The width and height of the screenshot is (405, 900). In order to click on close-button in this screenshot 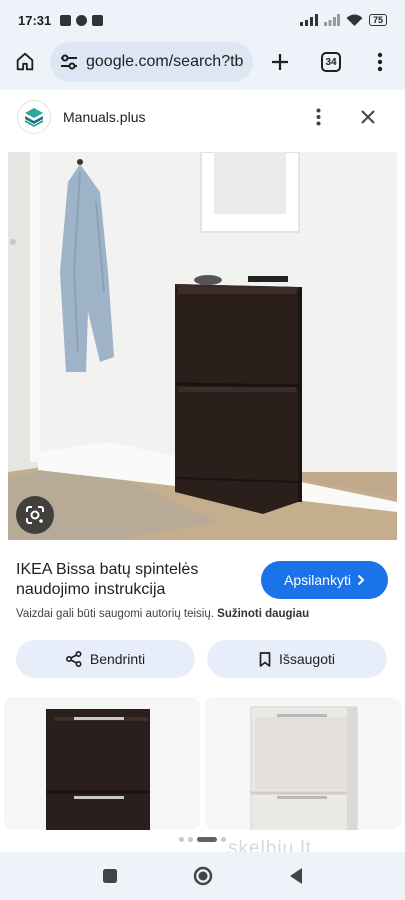, I will do `click(368, 117)`.